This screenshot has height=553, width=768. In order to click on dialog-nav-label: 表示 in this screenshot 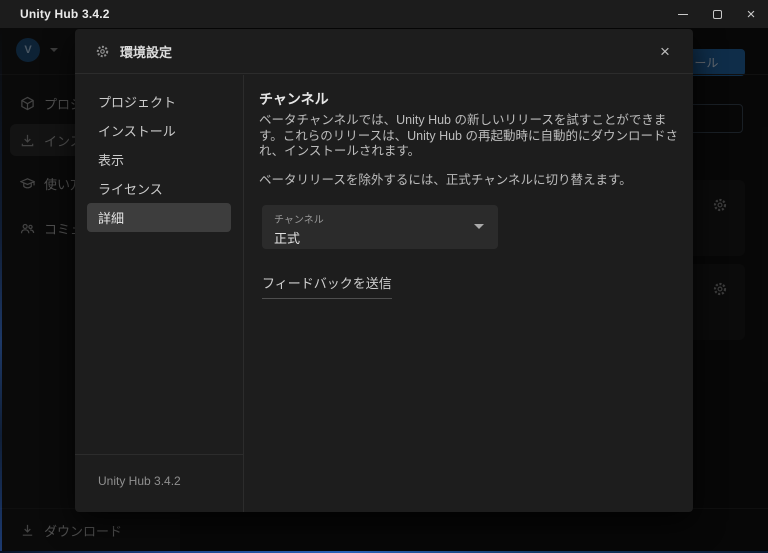, I will do `click(111, 160)`.